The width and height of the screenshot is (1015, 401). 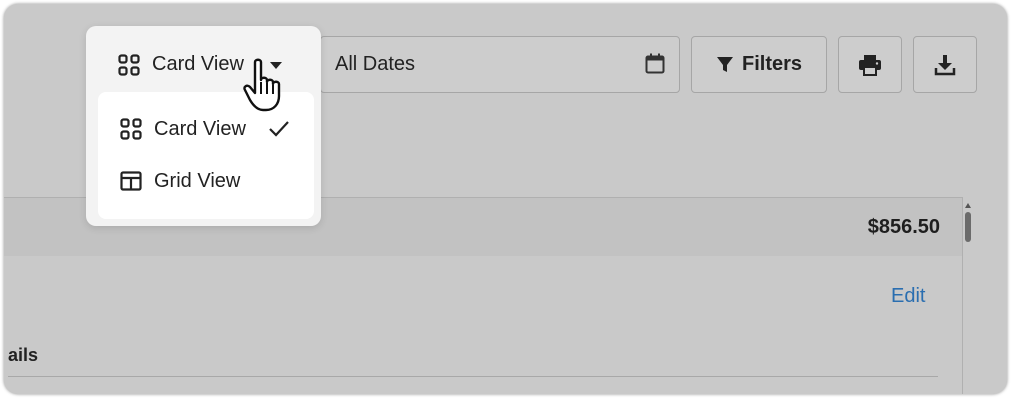 What do you see at coordinates (473, 376) in the screenshot?
I see `section-divider` at bounding box center [473, 376].